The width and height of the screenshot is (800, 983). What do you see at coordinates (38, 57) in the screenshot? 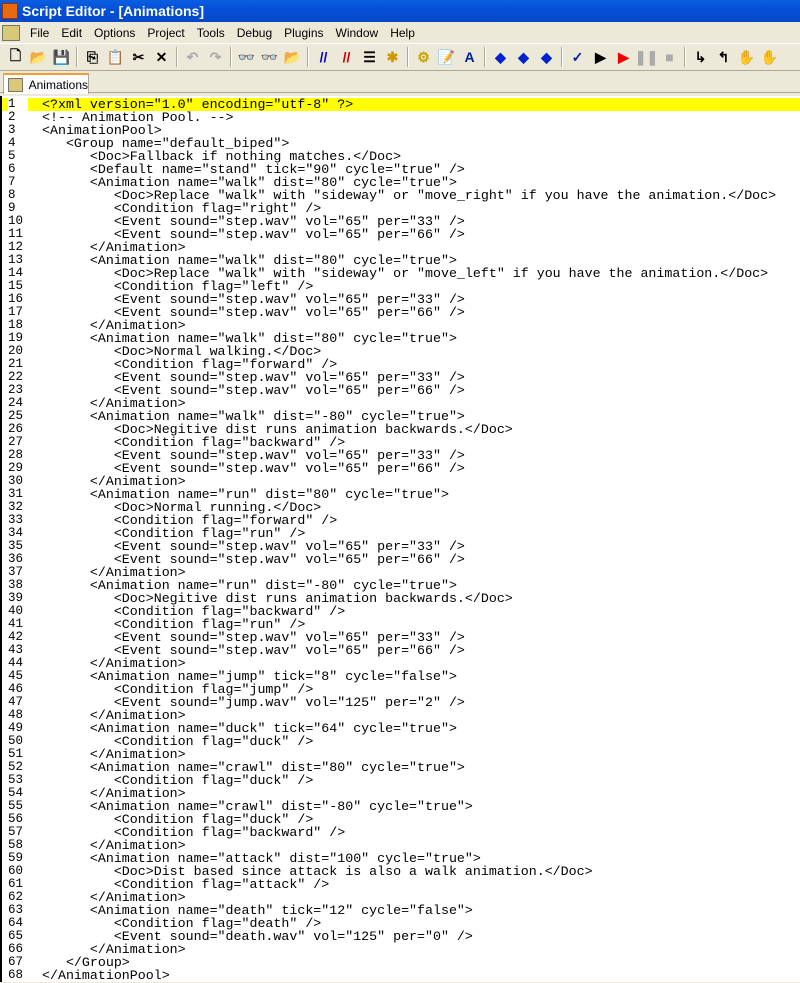
I see `open-folder-icon: 📂` at bounding box center [38, 57].